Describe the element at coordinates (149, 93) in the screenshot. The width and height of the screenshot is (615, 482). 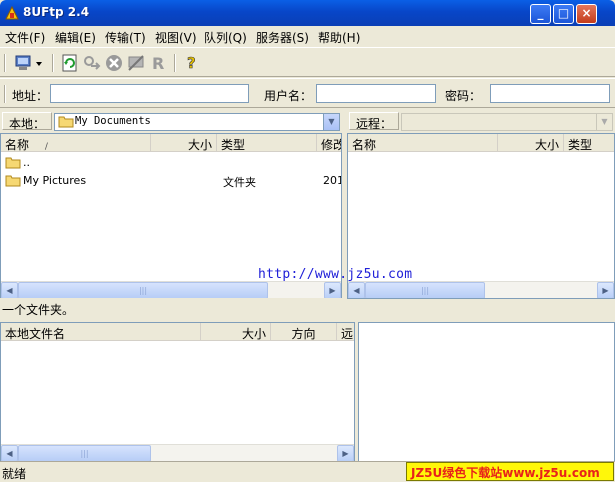
I see `host-input` at that location.